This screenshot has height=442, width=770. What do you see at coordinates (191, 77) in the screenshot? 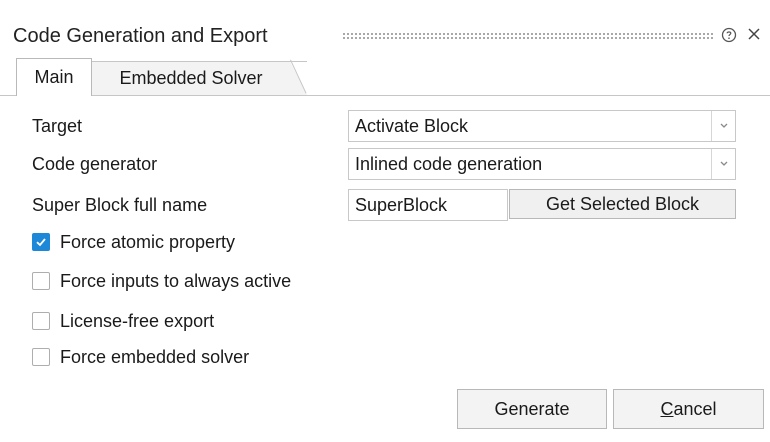
I see `tab-embedded-solver-label: Embedded Solver` at bounding box center [191, 77].